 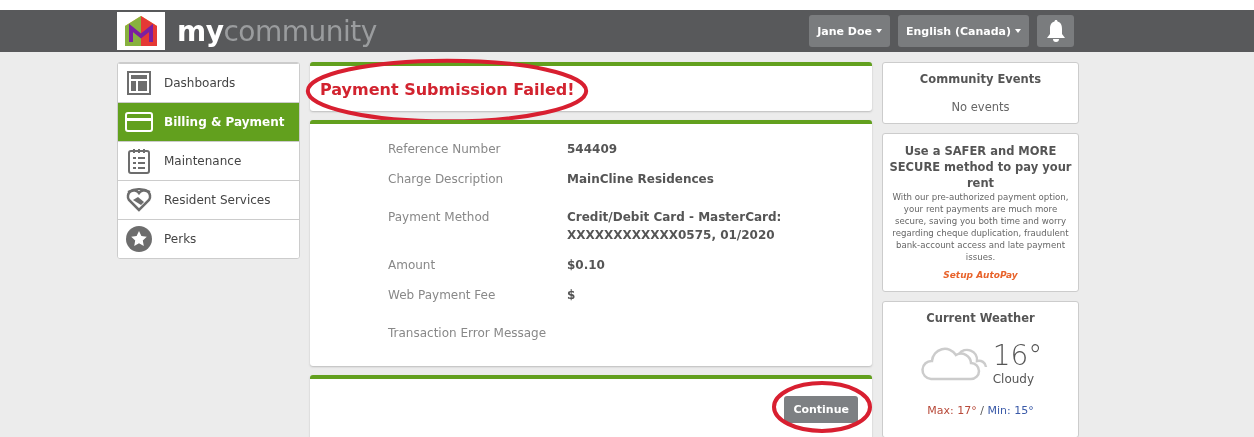 I want to click on checklist-icon, so click(x=139, y=161).